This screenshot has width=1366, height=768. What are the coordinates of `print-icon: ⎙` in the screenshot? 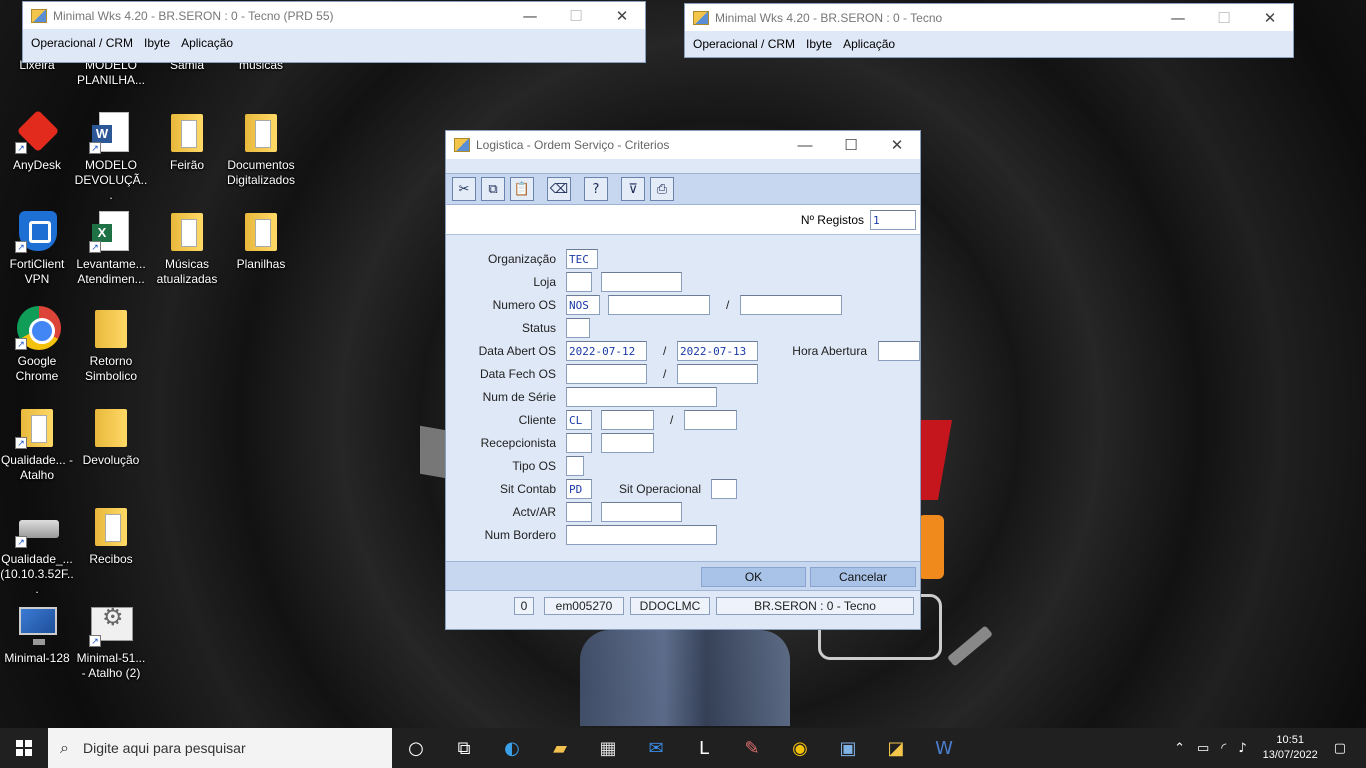 It's located at (662, 189).